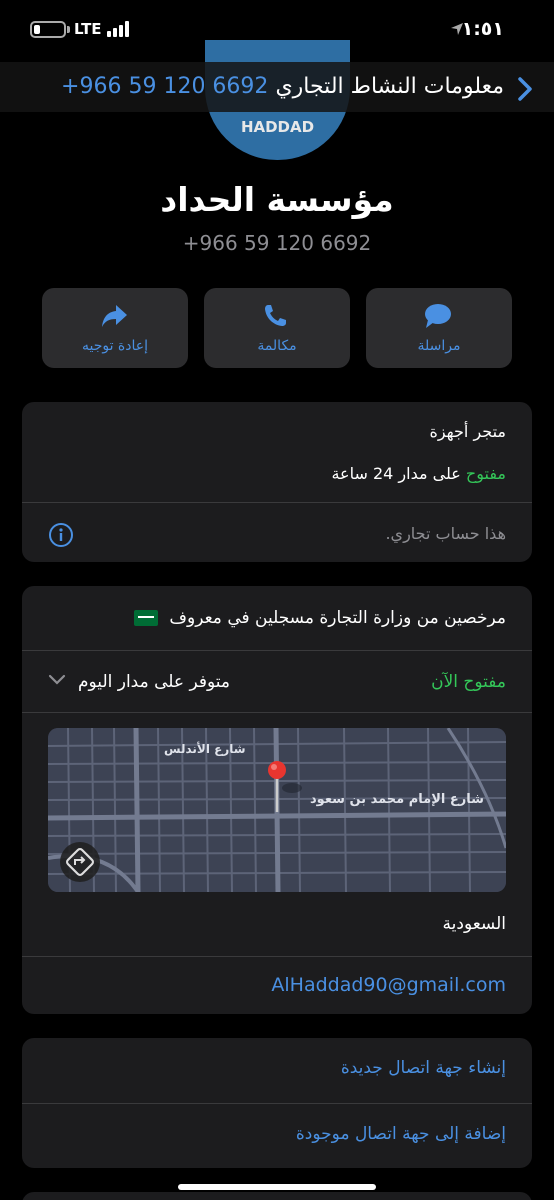  Describe the element at coordinates (474, 924) in the screenshot. I see `country-label: السعودية` at that location.